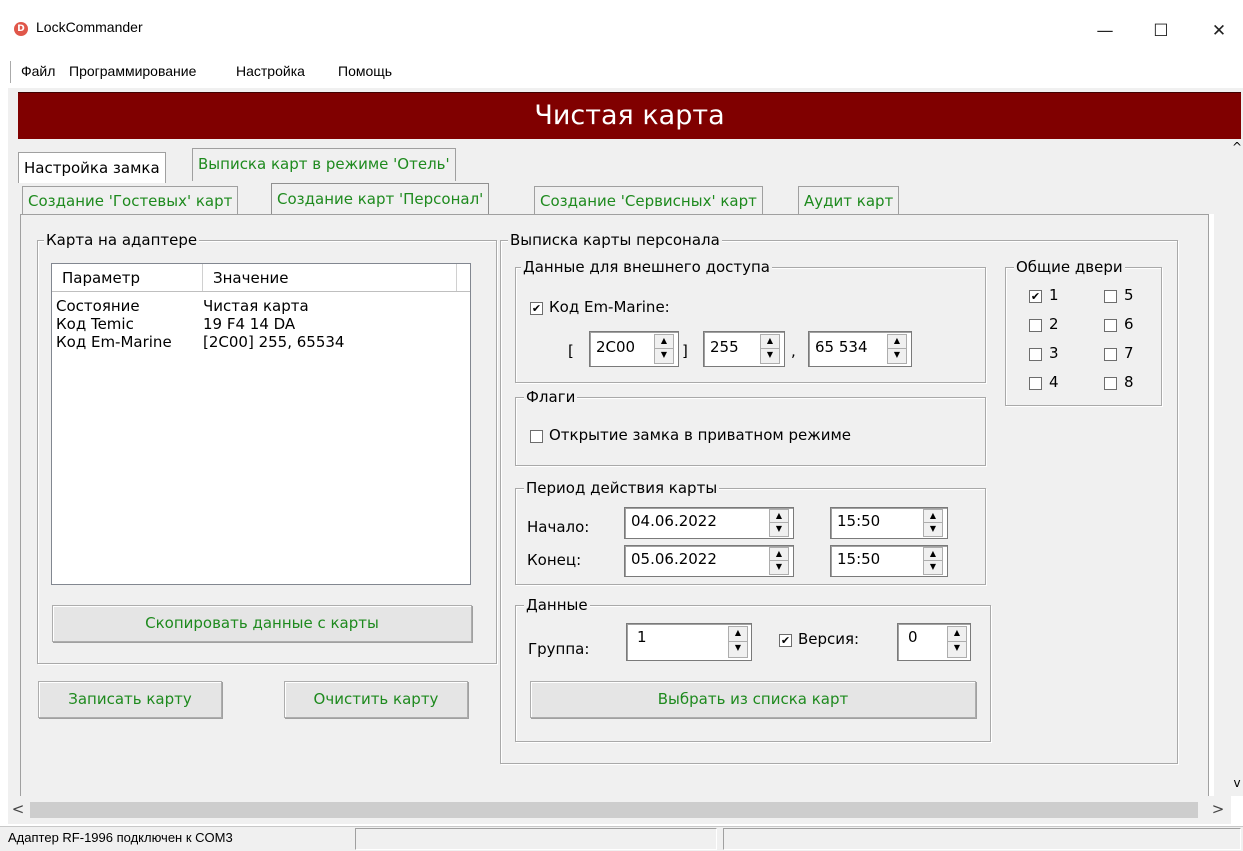 The width and height of the screenshot is (1243, 851). Describe the element at coordinates (551, 397) in the screenshot. I see `flags-title: Флаги` at that location.